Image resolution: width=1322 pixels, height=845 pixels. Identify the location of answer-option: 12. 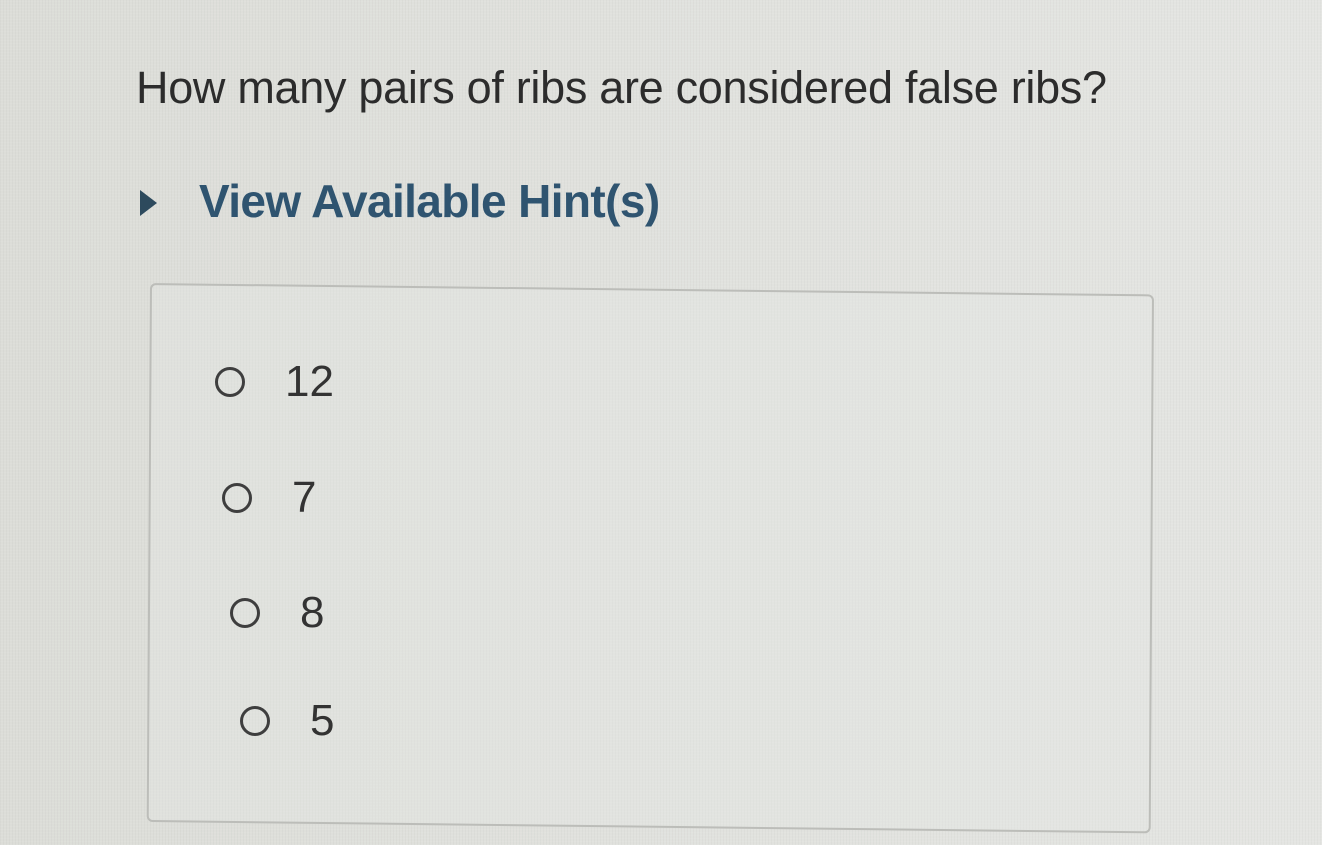
(274, 382).